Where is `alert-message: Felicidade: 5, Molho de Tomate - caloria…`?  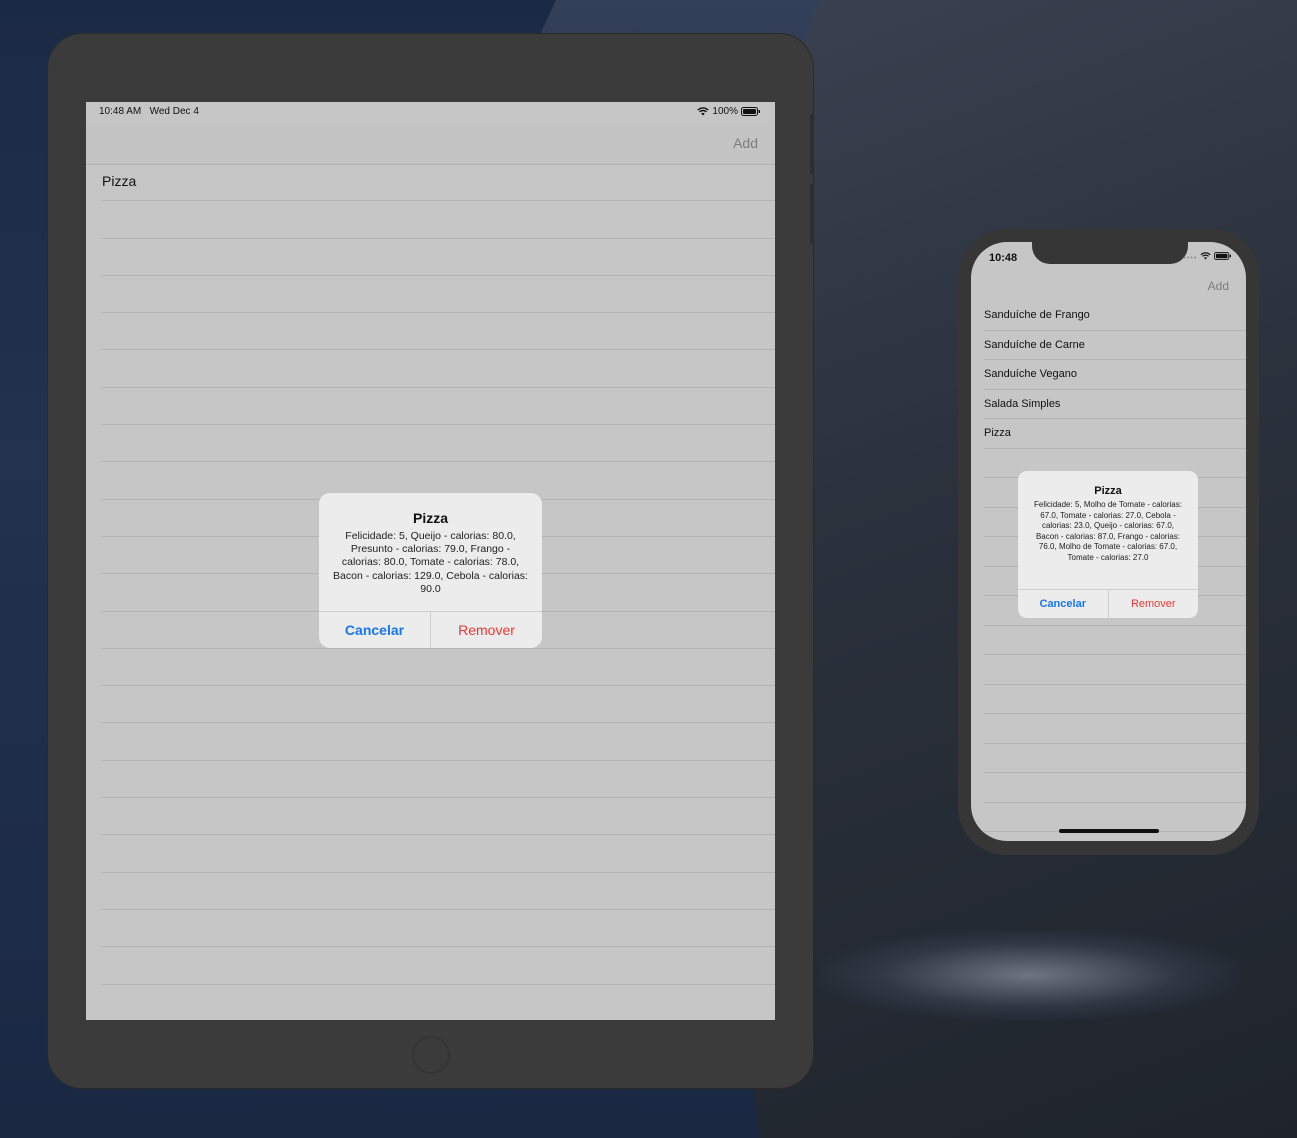
alert-message: Felicidade: 5, Molho de Tomate - caloria… is located at coordinates (1108, 531).